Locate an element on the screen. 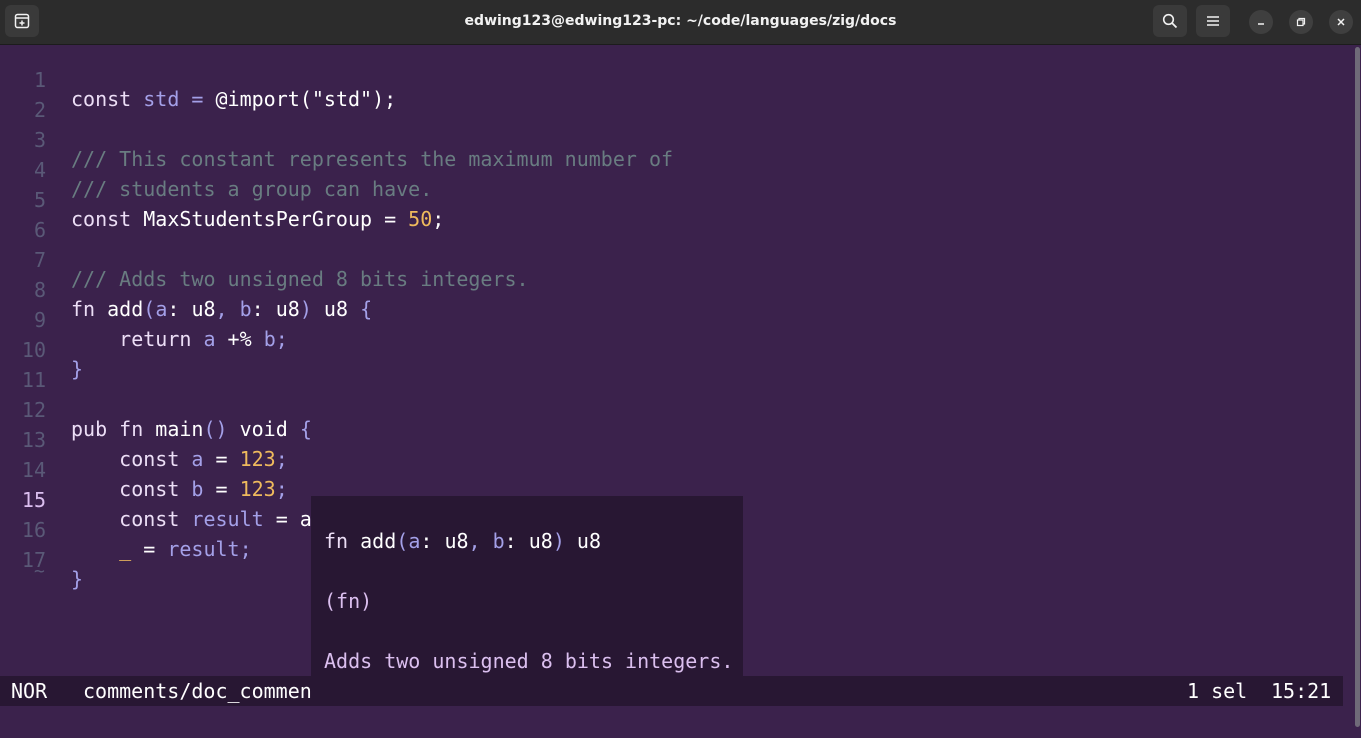  popup-signature: fn add(a: u8, b: u8) u8 is located at coordinates (463, 541).